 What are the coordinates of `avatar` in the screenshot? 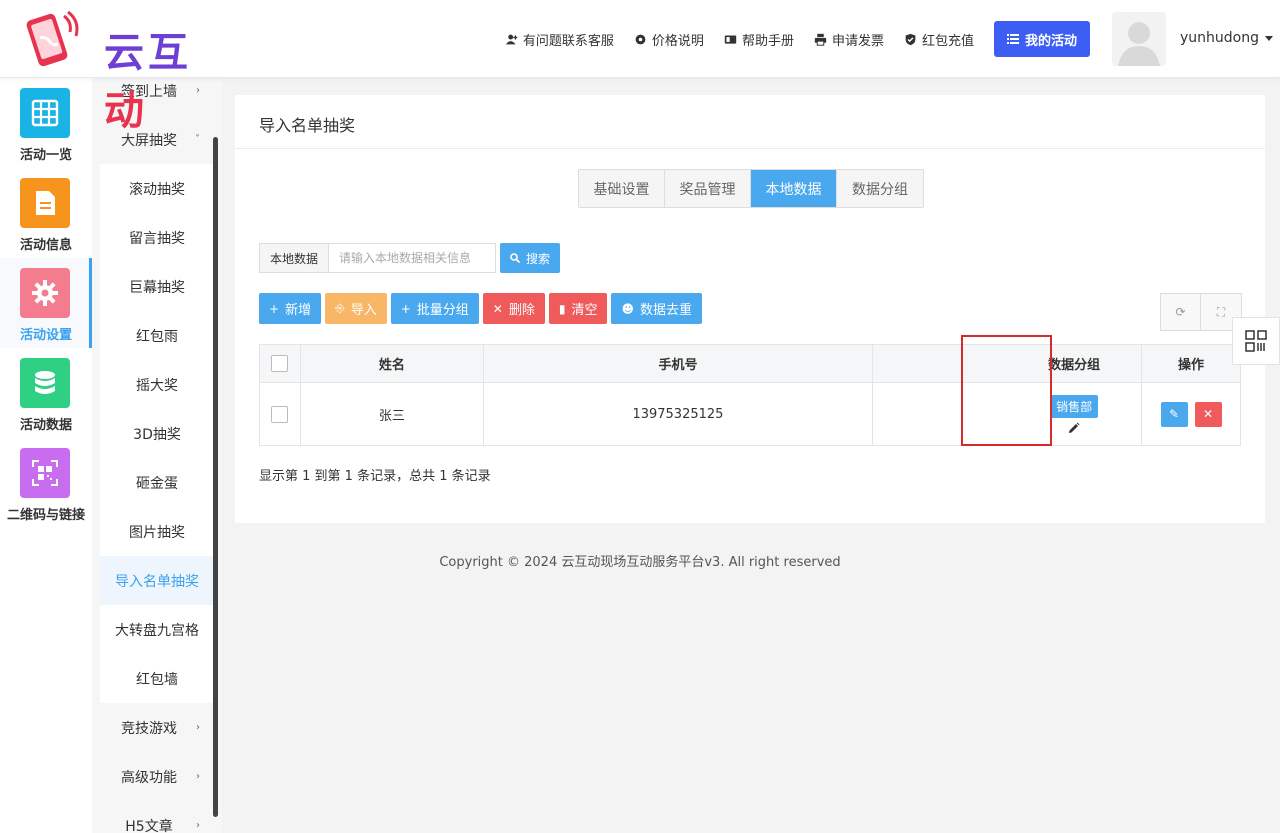 It's located at (1139, 39).